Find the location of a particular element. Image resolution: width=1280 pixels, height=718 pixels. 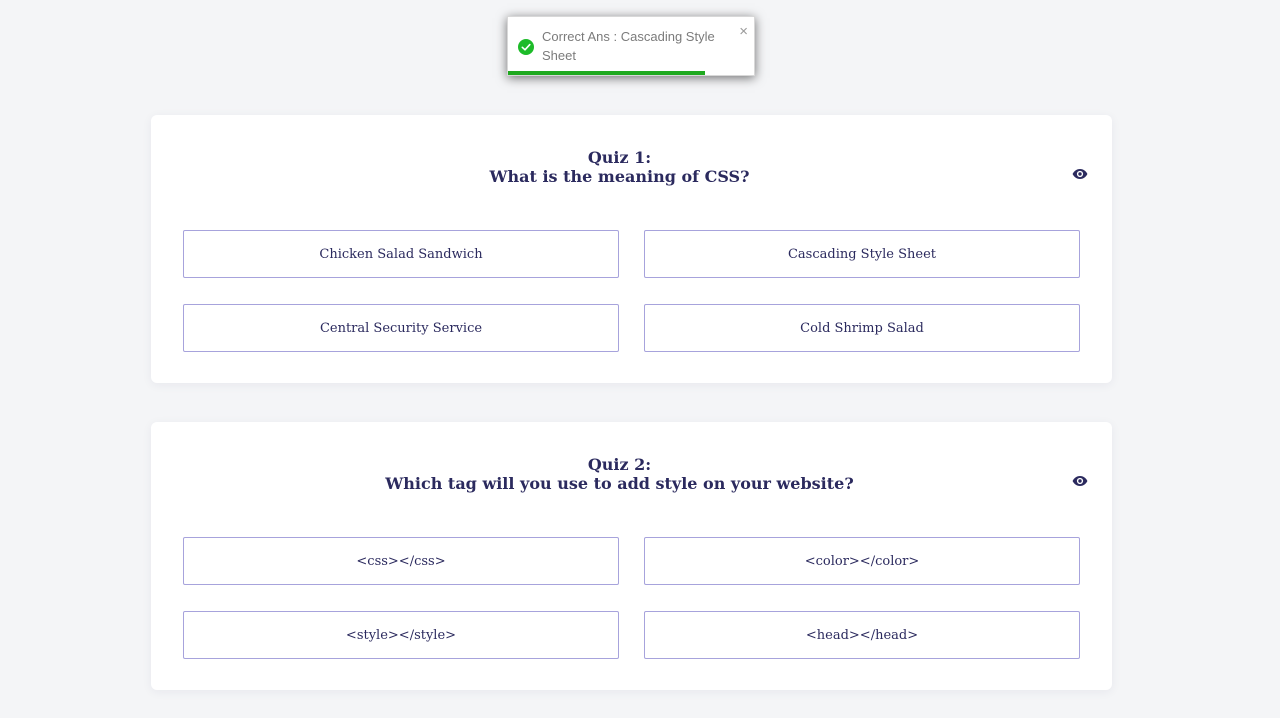

answer-option: <color></color> is located at coordinates (862, 561).